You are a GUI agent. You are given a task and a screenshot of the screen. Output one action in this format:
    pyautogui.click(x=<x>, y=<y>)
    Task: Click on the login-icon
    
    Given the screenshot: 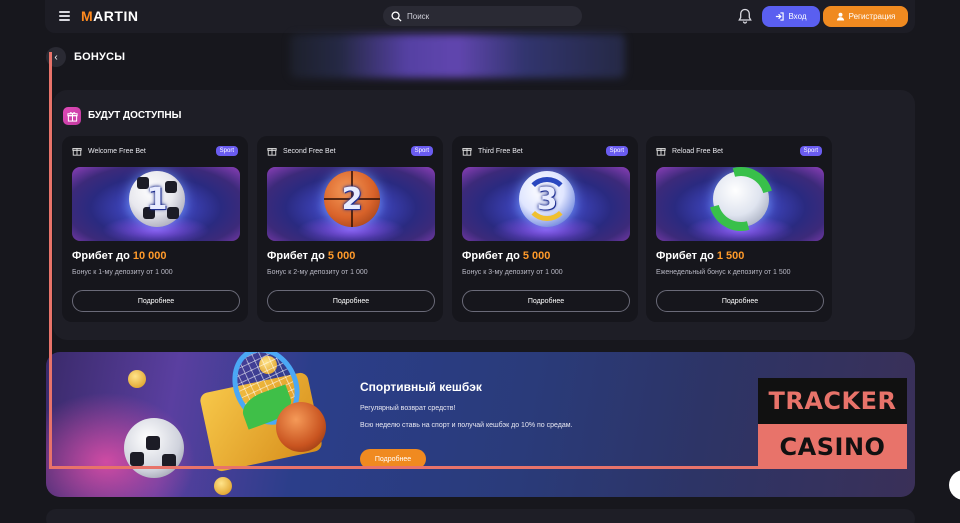 What is the action you would take?
    pyautogui.click(x=780, y=16)
    